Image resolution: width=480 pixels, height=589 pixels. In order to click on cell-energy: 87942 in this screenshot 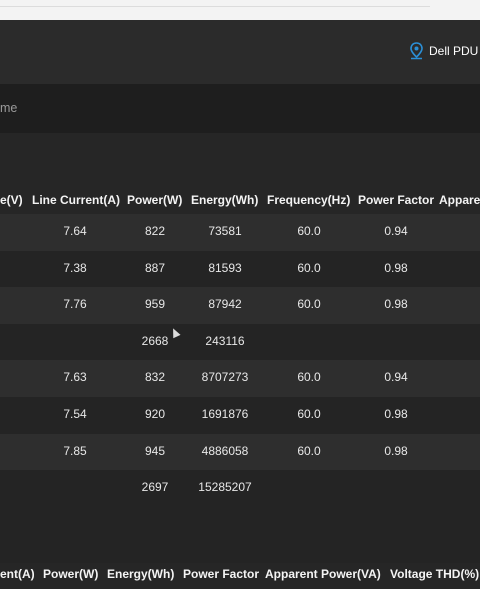, I will do `click(225, 304)`.